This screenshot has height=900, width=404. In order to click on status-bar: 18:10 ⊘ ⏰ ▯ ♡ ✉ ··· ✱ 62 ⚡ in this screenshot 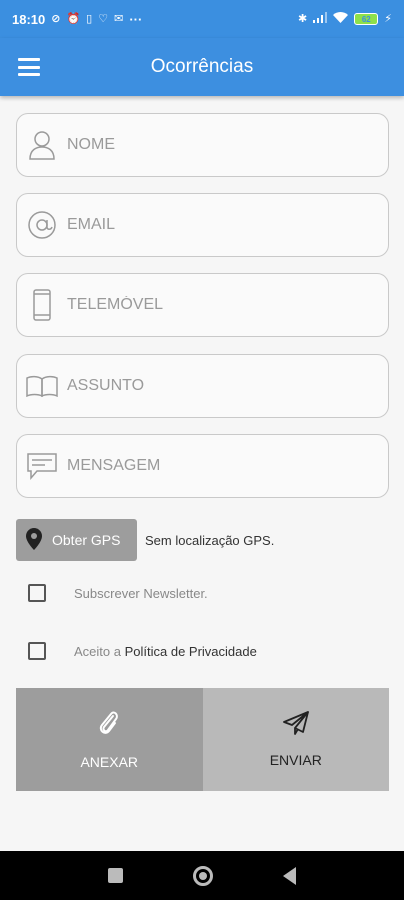, I will do `click(202, 19)`.